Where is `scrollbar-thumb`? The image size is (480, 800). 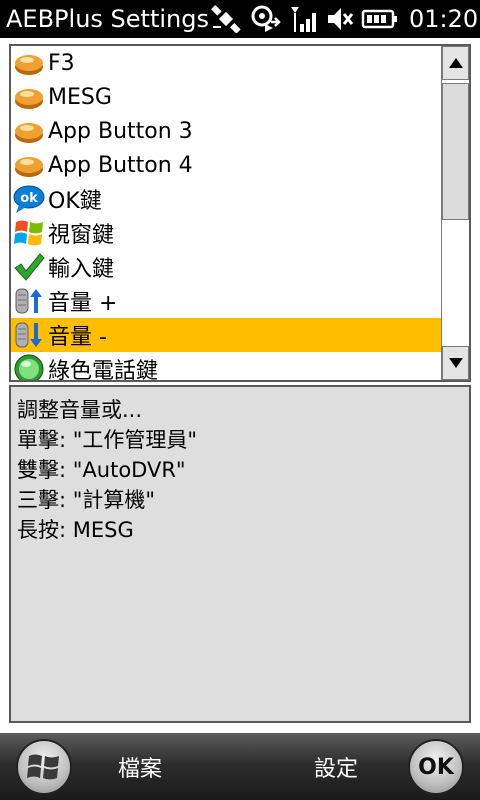 scrollbar-thumb is located at coordinates (455, 151).